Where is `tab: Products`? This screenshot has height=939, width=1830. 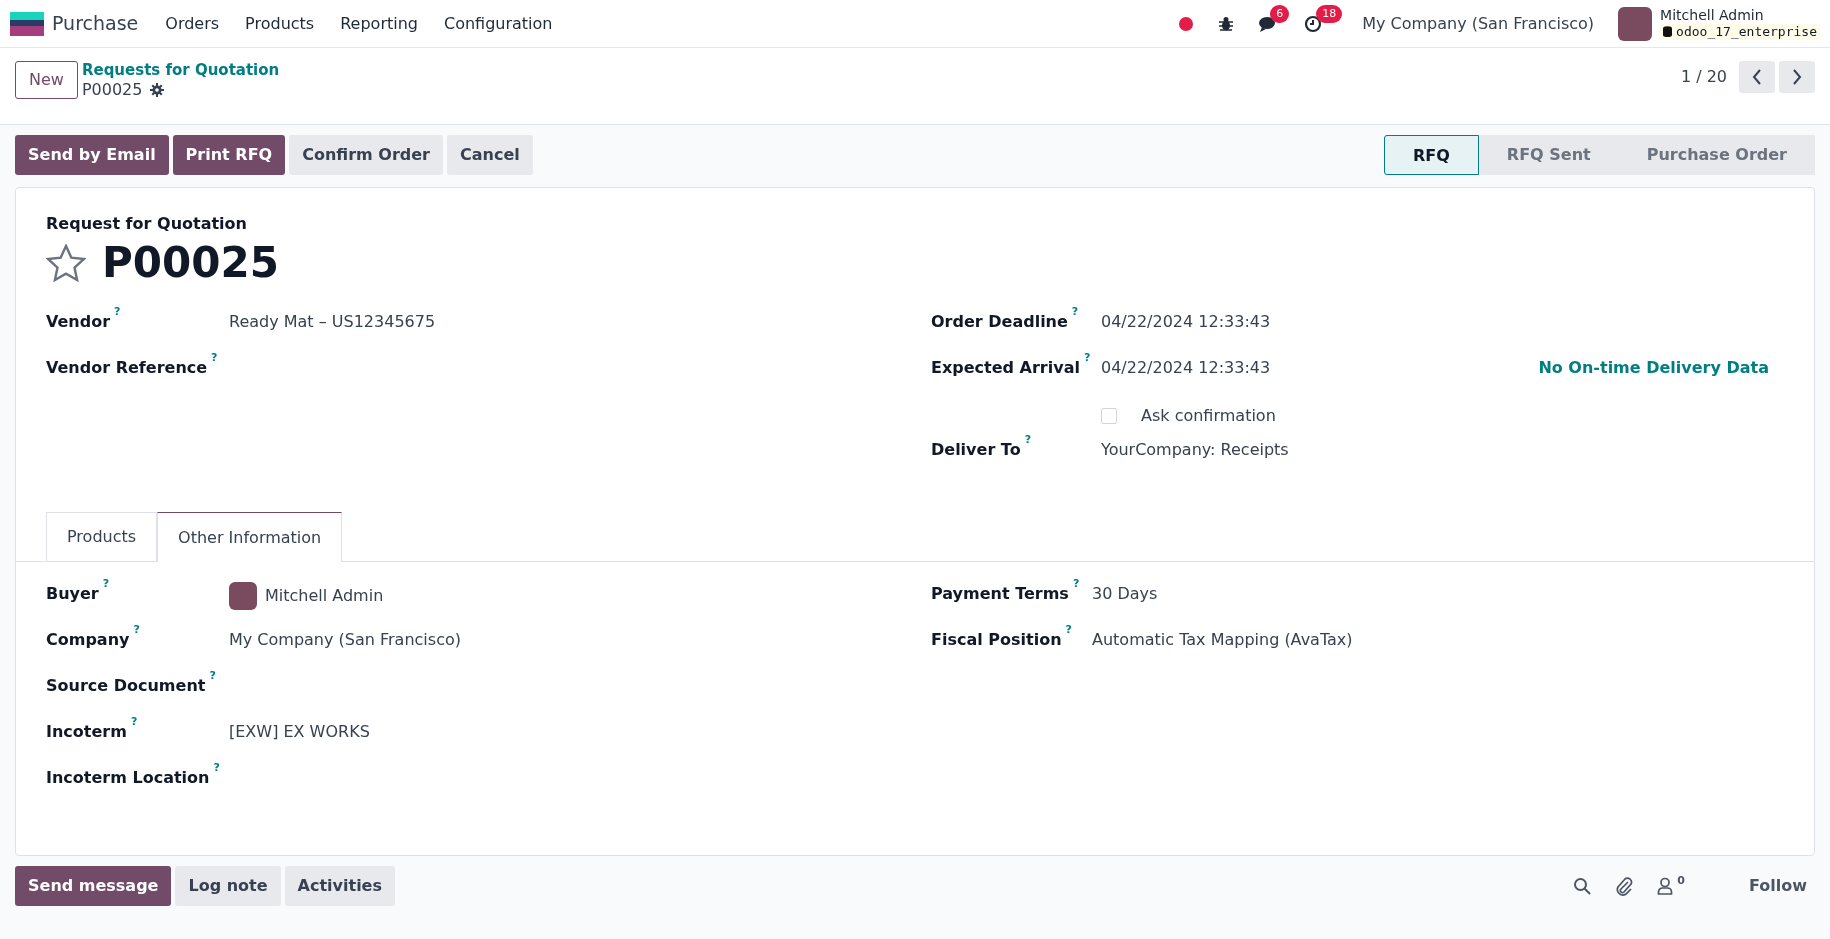
tab: Products is located at coordinates (102, 536).